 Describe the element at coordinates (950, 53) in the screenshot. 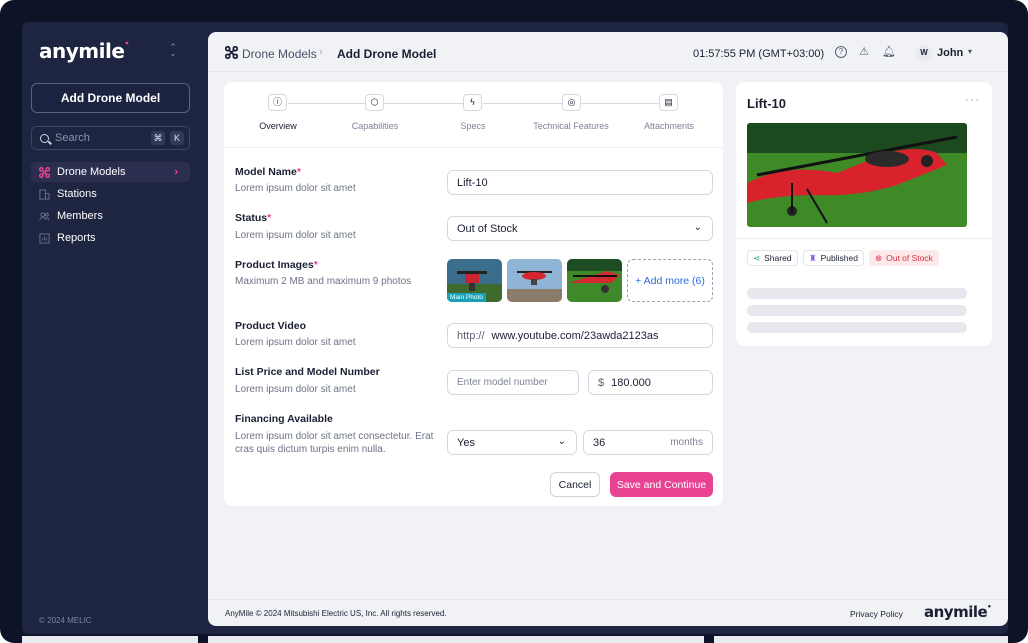

I see `user-name: John` at that location.